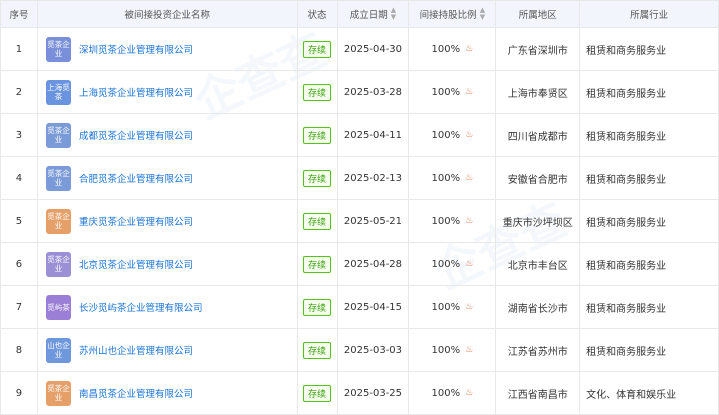 This screenshot has width=719, height=415. I want to click on company-name-link: 苏州山也企业管理有限公司, so click(136, 350).